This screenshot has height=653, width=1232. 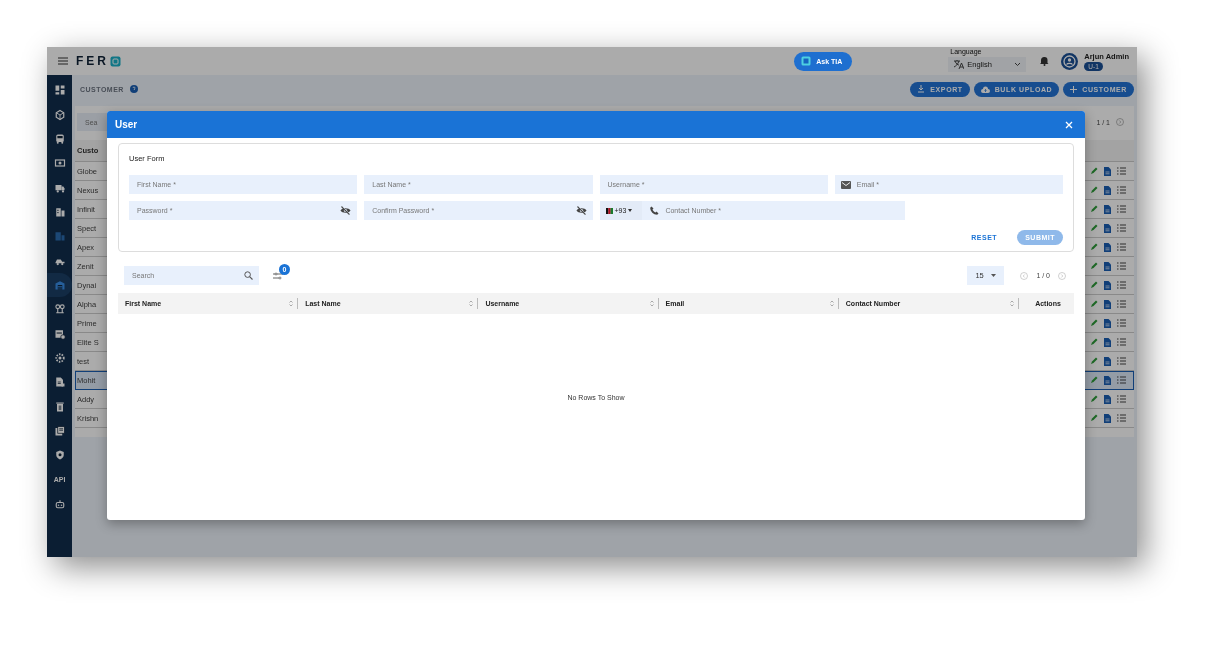 What do you see at coordinates (59, 455) in the screenshot?
I see `shield-icon` at bounding box center [59, 455].